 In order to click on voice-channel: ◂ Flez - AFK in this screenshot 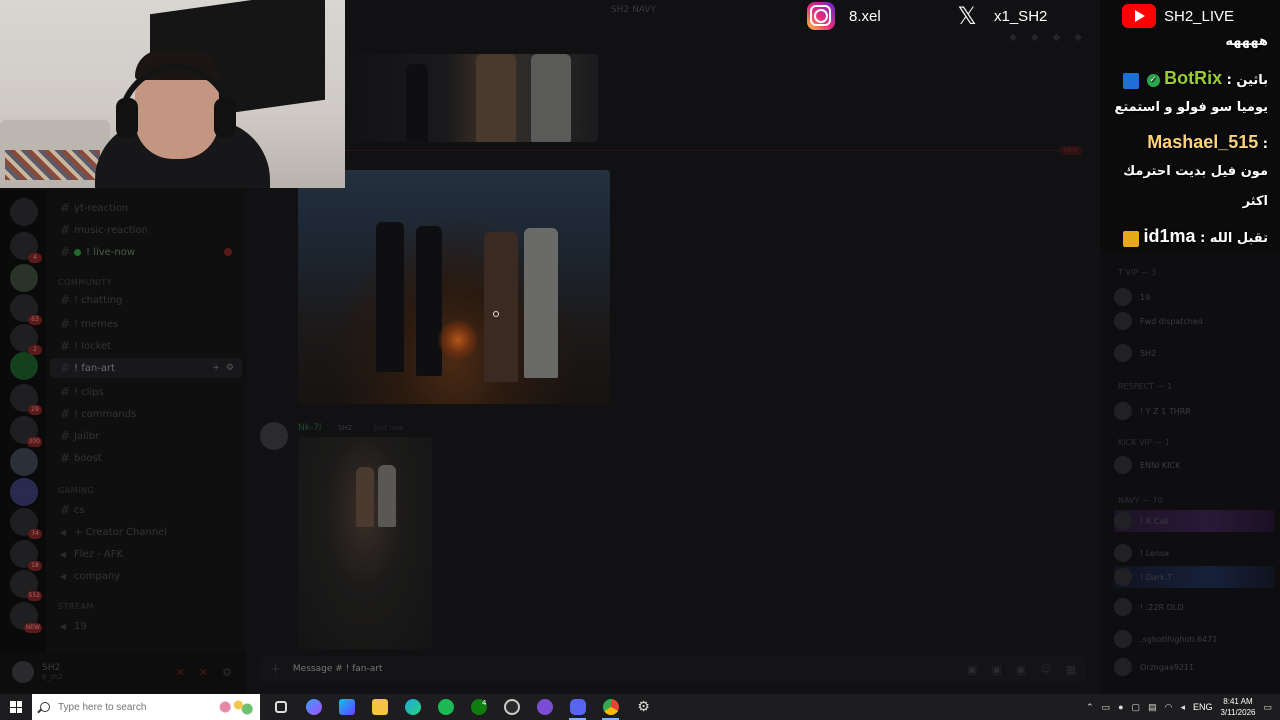, I will do `click(146, 554)`.